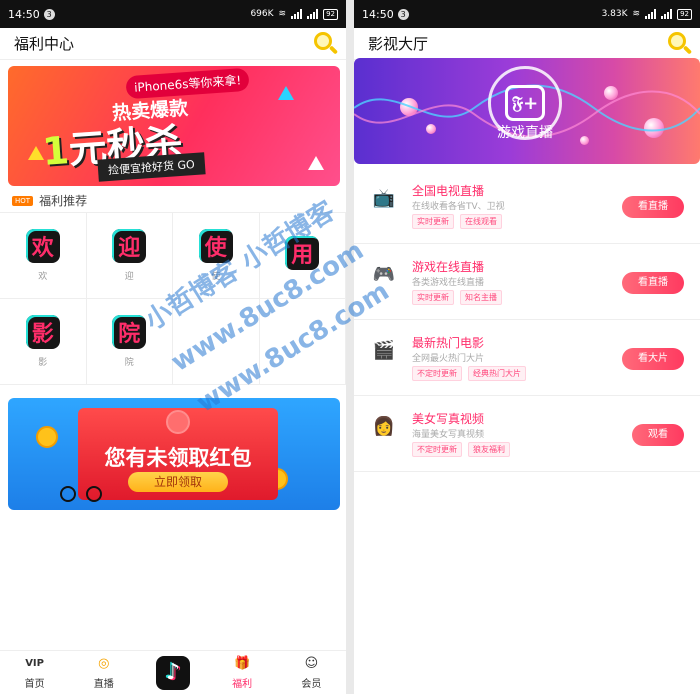 Image resolution: width=700 pixels, height=694 pixels. I want to click on gift-icon: 🎁, so click(242, 663).